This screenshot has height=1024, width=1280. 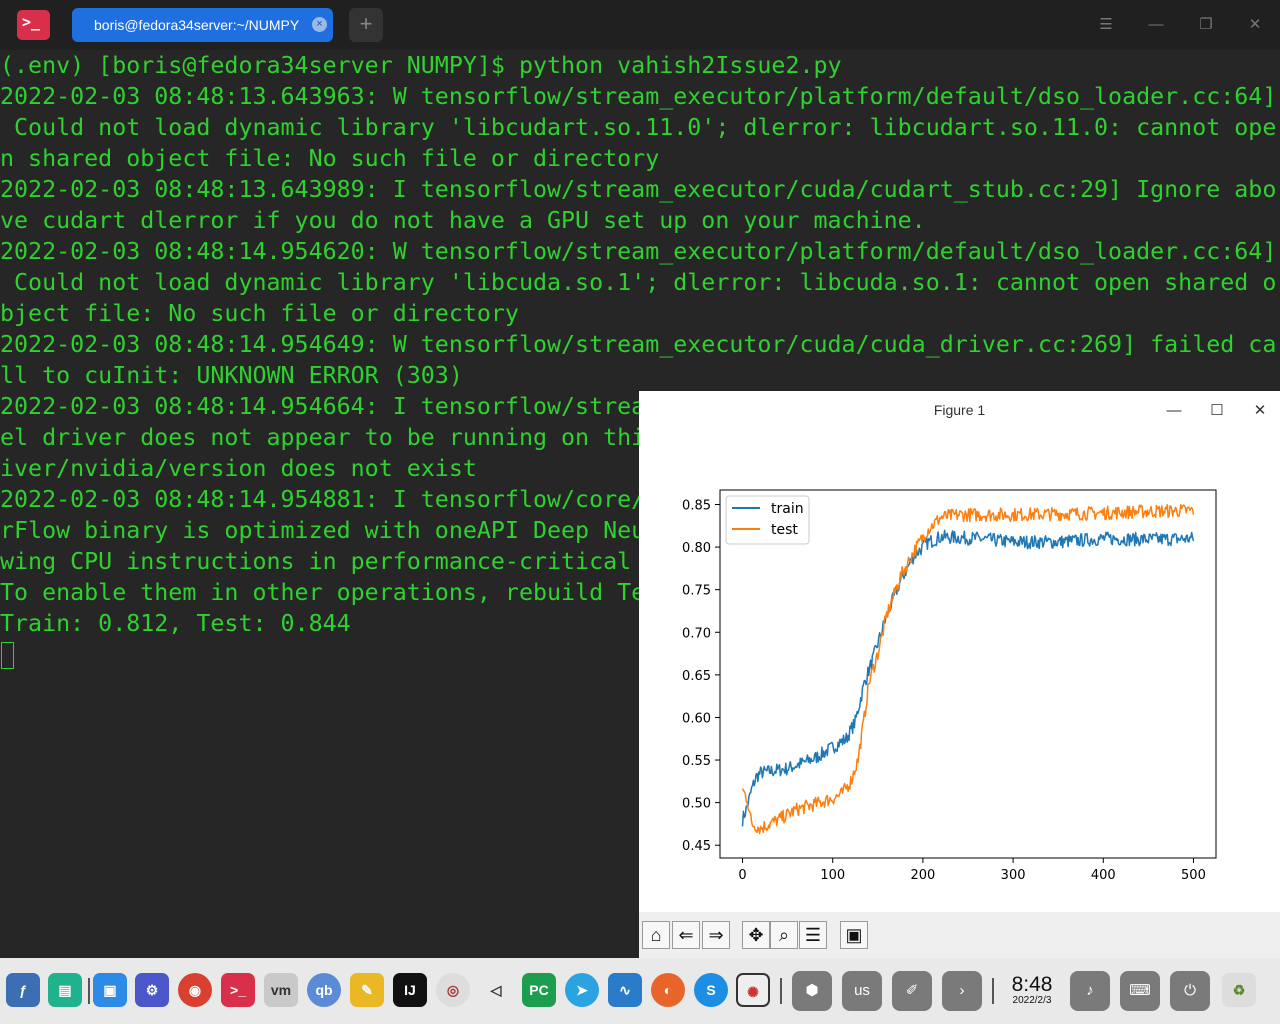 What do you see at coordinates (1206, 25) in the screenshot?
I see `restore-button: ❐` at bounding box center [1206, 25].